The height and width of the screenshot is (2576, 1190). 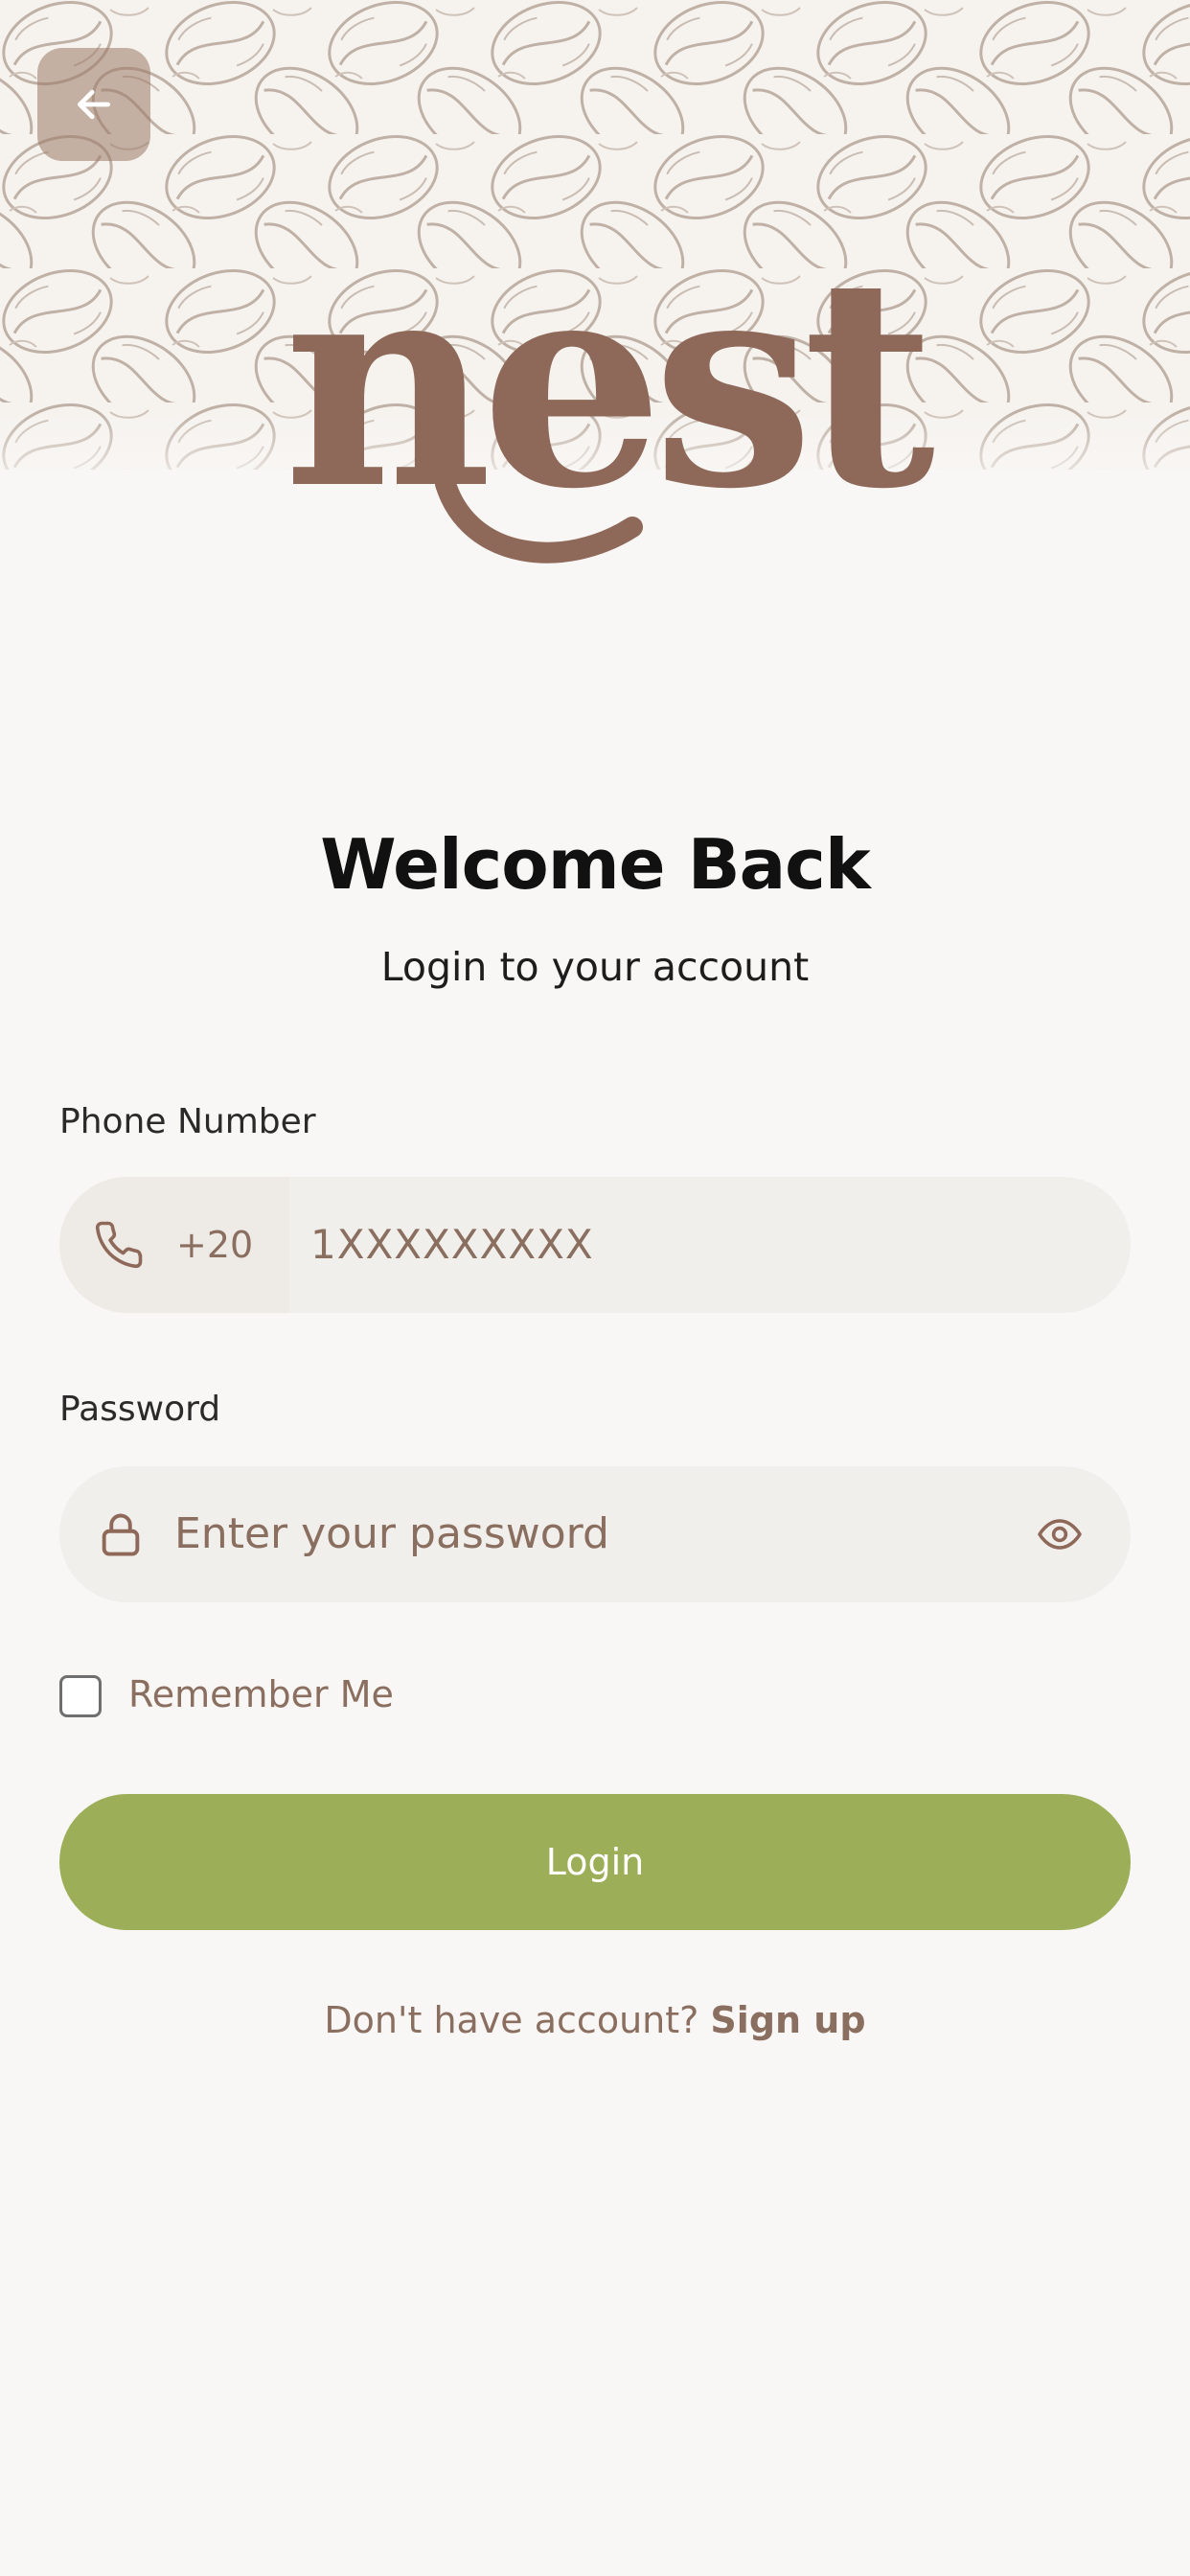 I want to click on remember-me-label: Remember Me, so click(x=261, y=1694).